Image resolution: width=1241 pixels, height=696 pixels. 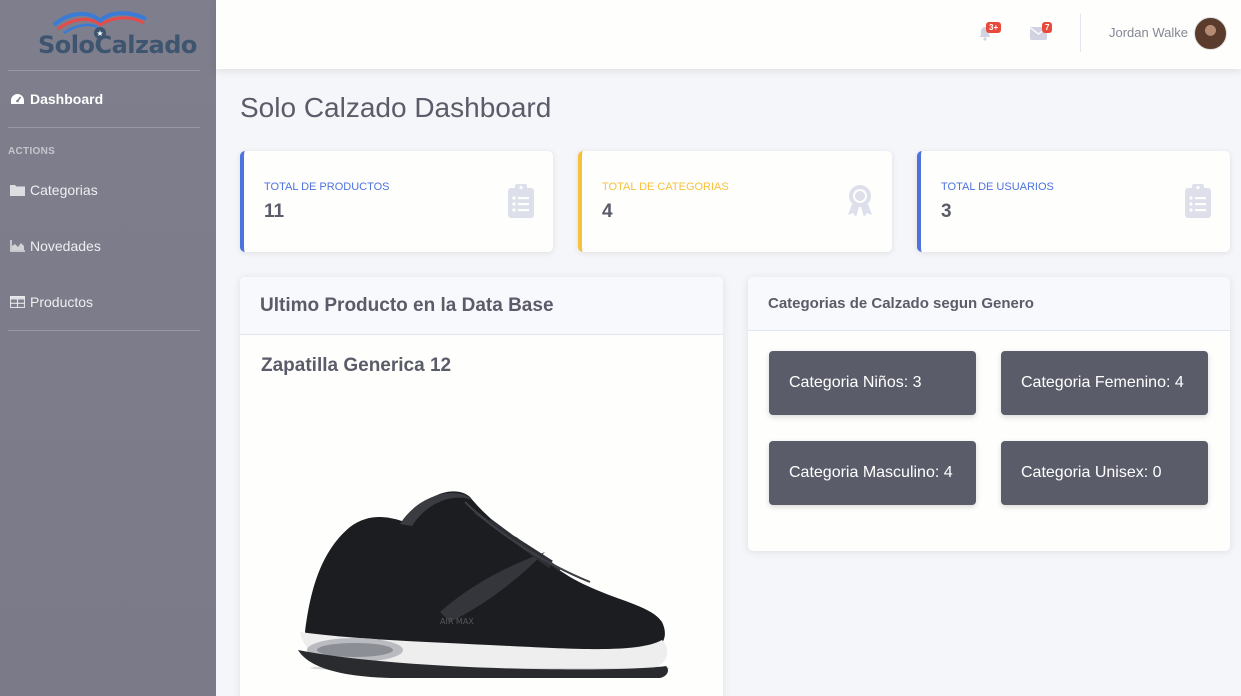 I want to click on stat-label: TOTAL DE CATEGORIAS, so click(x=665, y=187).